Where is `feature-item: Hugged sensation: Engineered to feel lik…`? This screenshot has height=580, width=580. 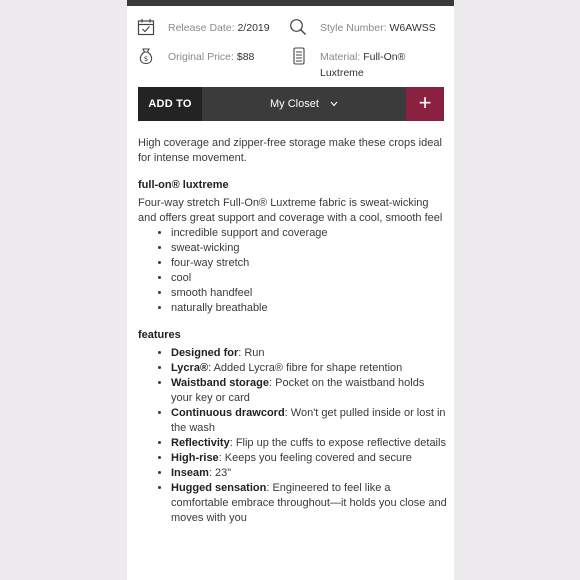
feature-item: Hugged sensation: Engineered to feel lik… is located at coordinates (309, 503).